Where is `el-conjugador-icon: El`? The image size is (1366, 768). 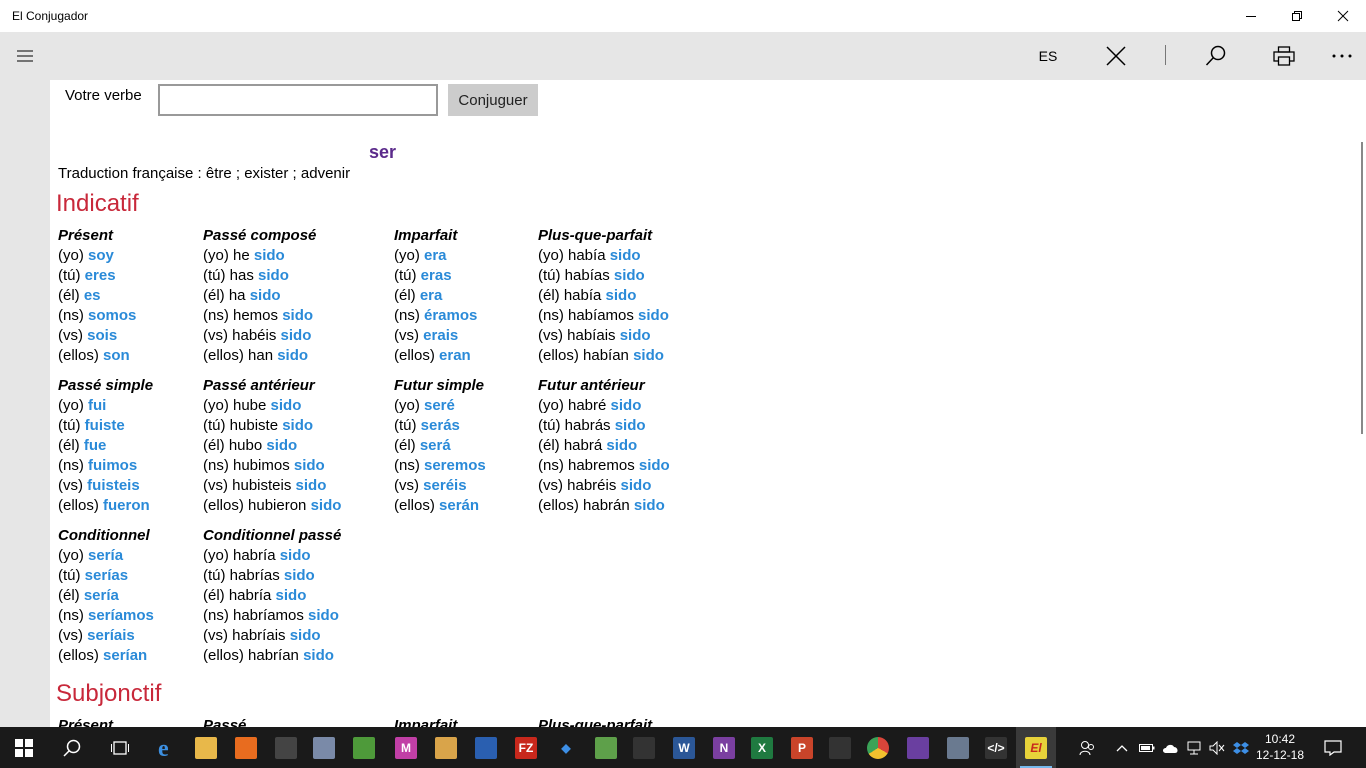 el-conjugador-icon: El is located at coordinates (1036, 747).